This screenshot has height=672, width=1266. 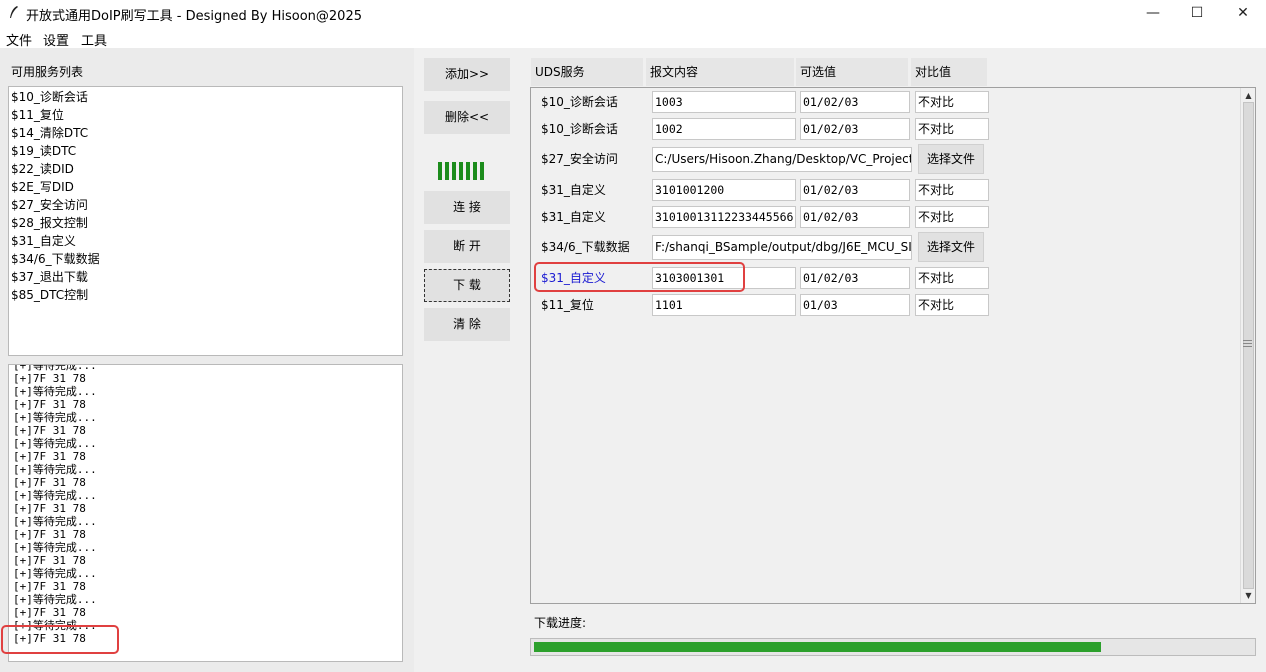 I want to click on disconnect-button: 断 开, so click(x=467, y=246).